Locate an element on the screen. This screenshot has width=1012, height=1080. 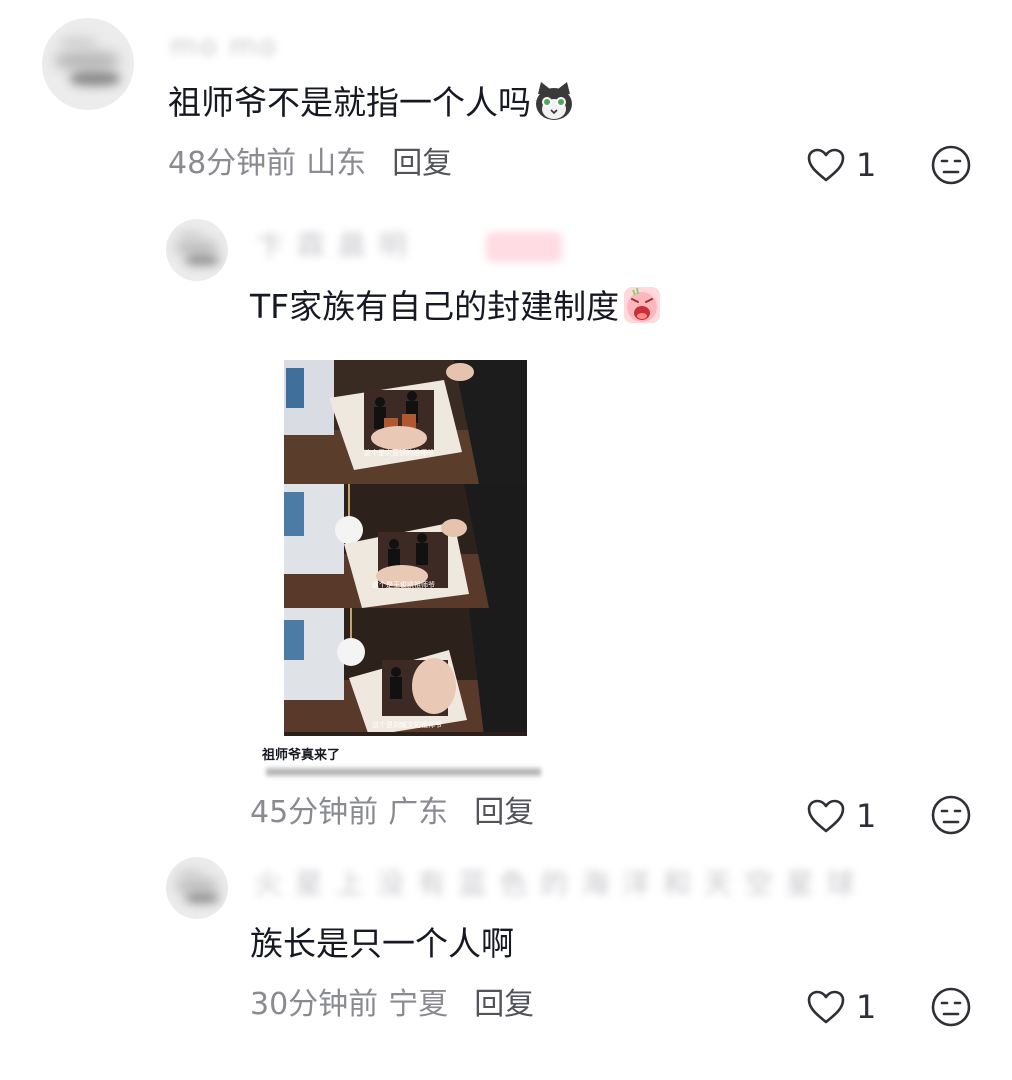
frame-subtitle: 这个是刘耀文的祖师爷 is located at coordinates (407, 725).